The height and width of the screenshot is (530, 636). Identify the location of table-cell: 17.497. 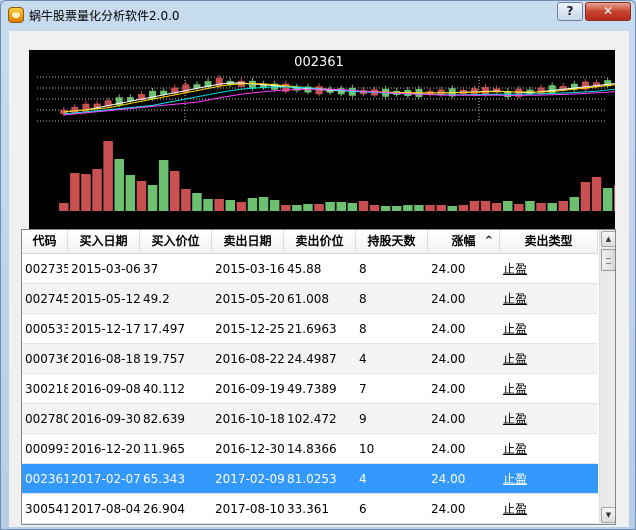
(164, 329).